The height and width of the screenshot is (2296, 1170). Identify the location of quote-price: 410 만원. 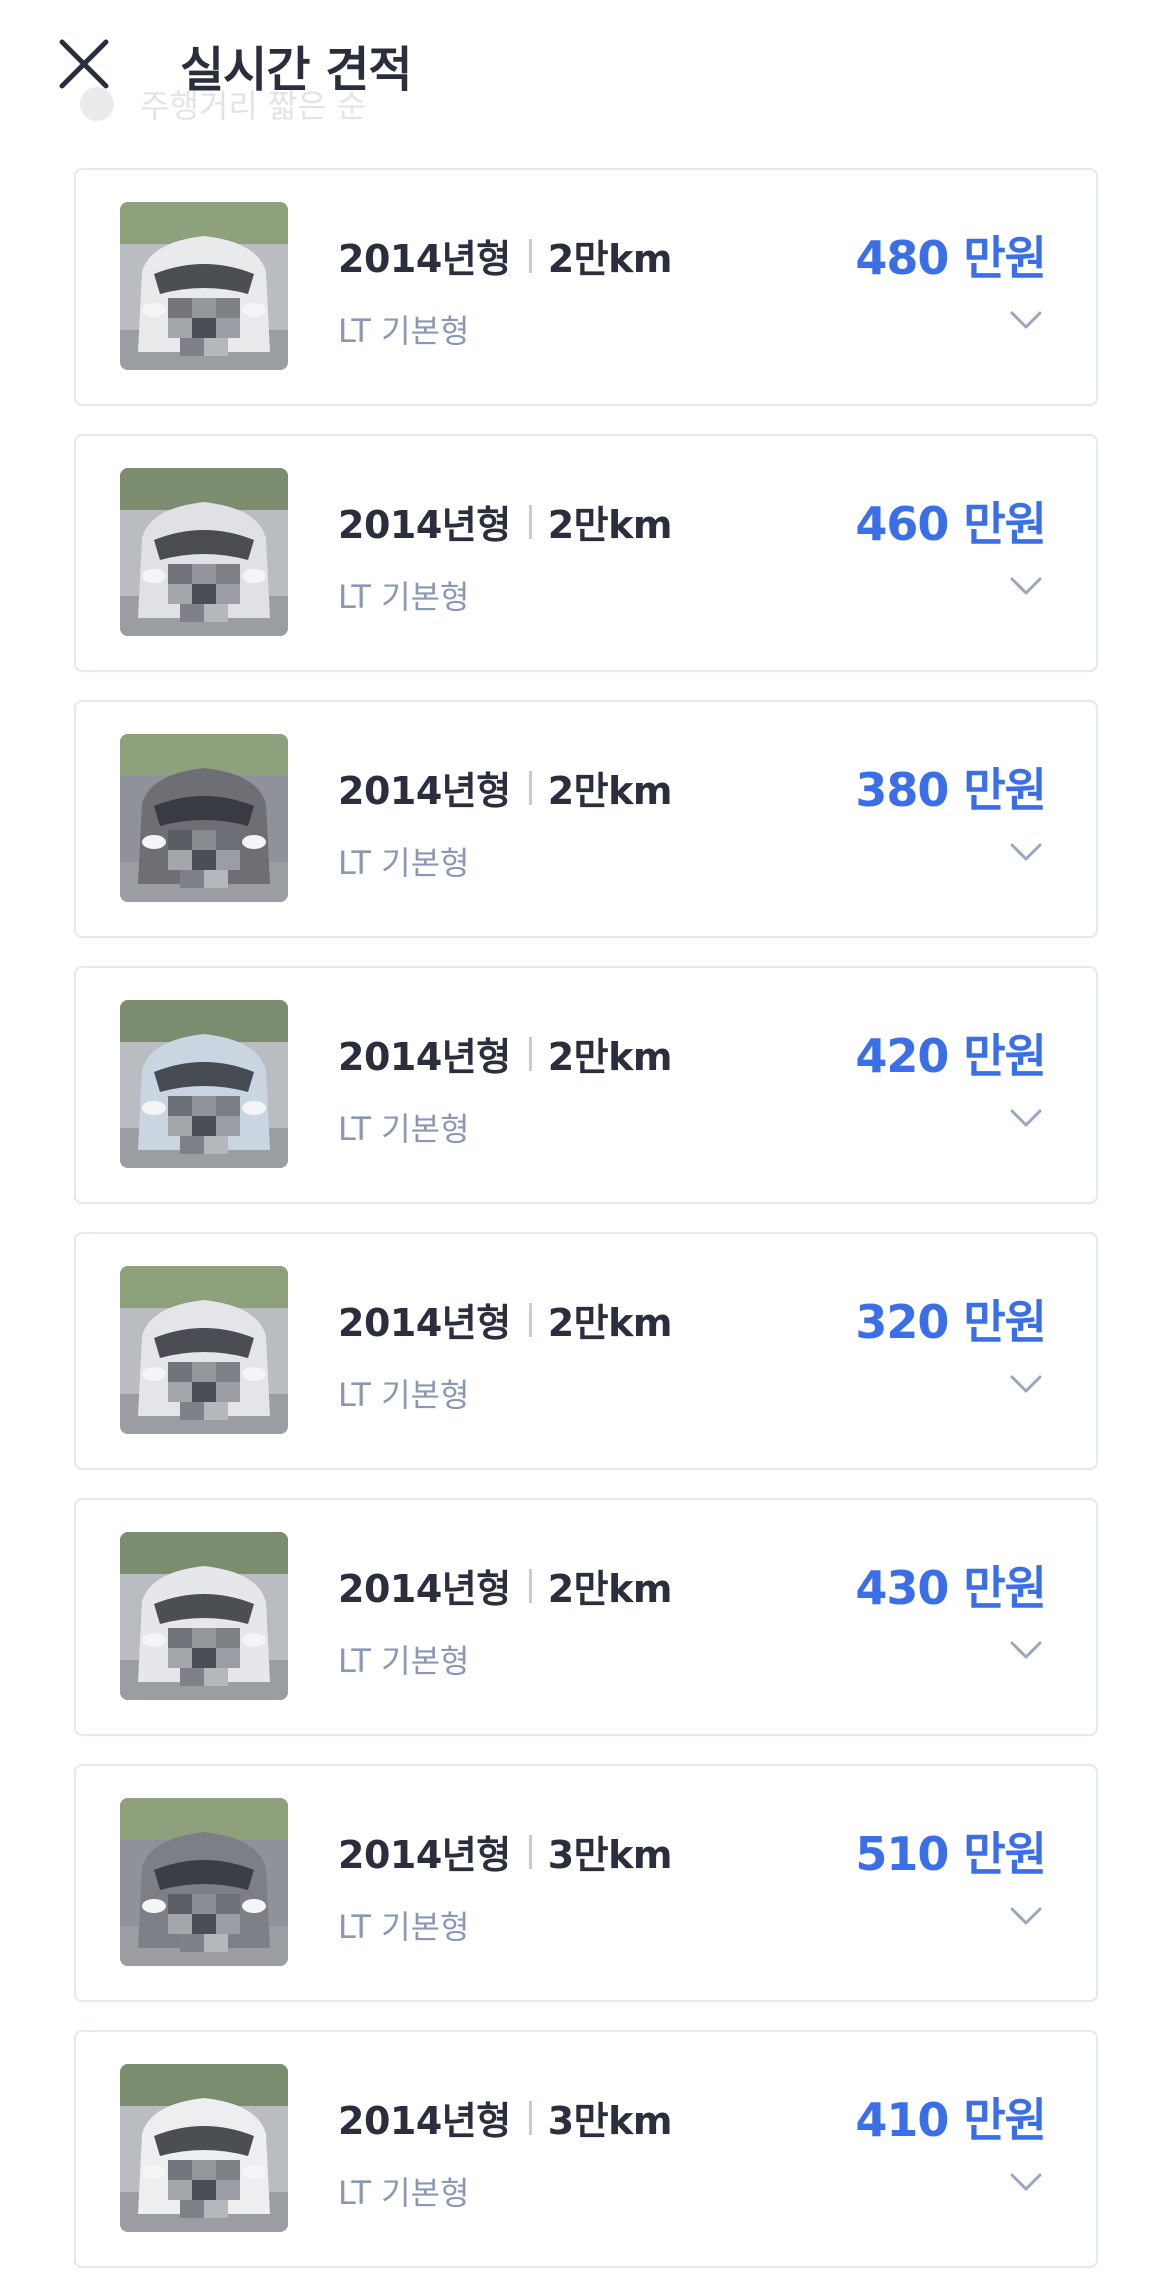
(951, 2120).